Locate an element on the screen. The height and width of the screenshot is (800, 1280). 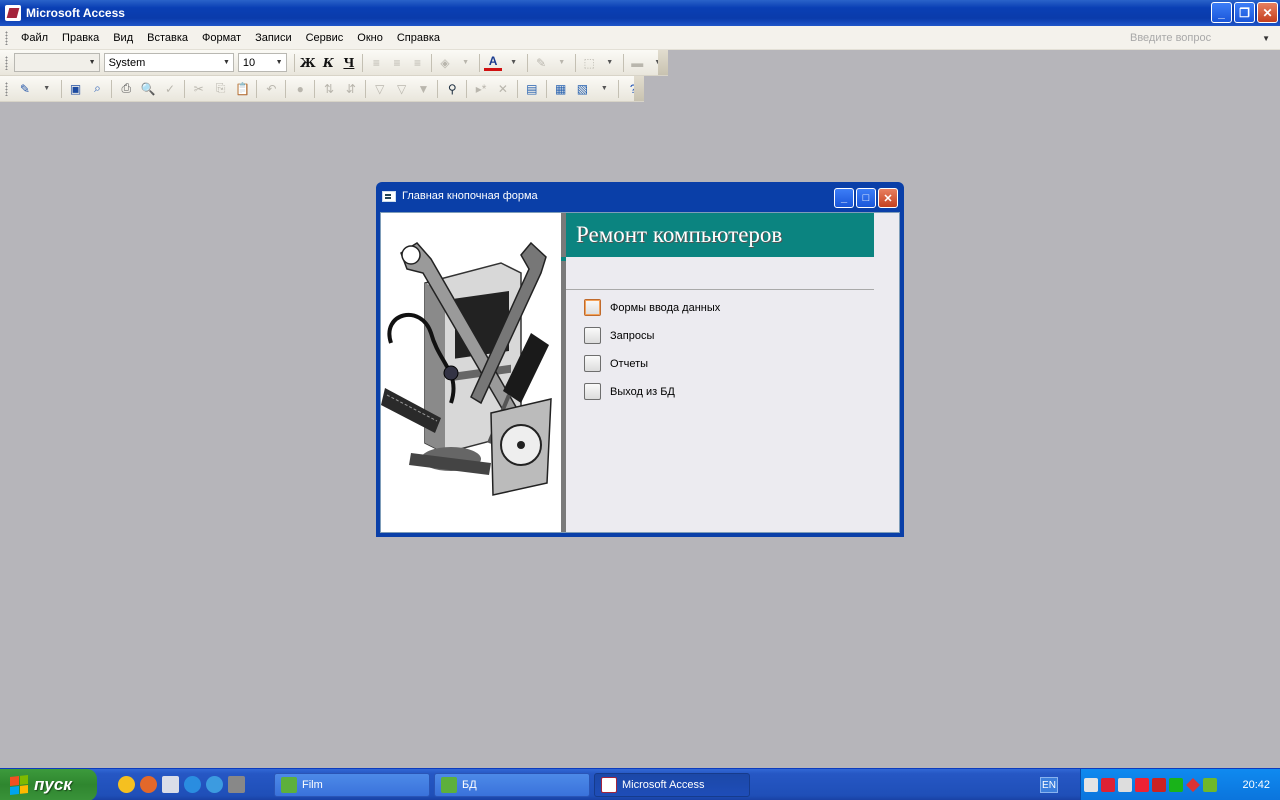
sort-descending-icon: ⇵ is located at coordinates (351, 89).